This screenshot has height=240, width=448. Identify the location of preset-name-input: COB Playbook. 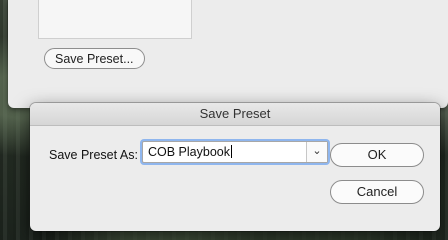
(225, 152).